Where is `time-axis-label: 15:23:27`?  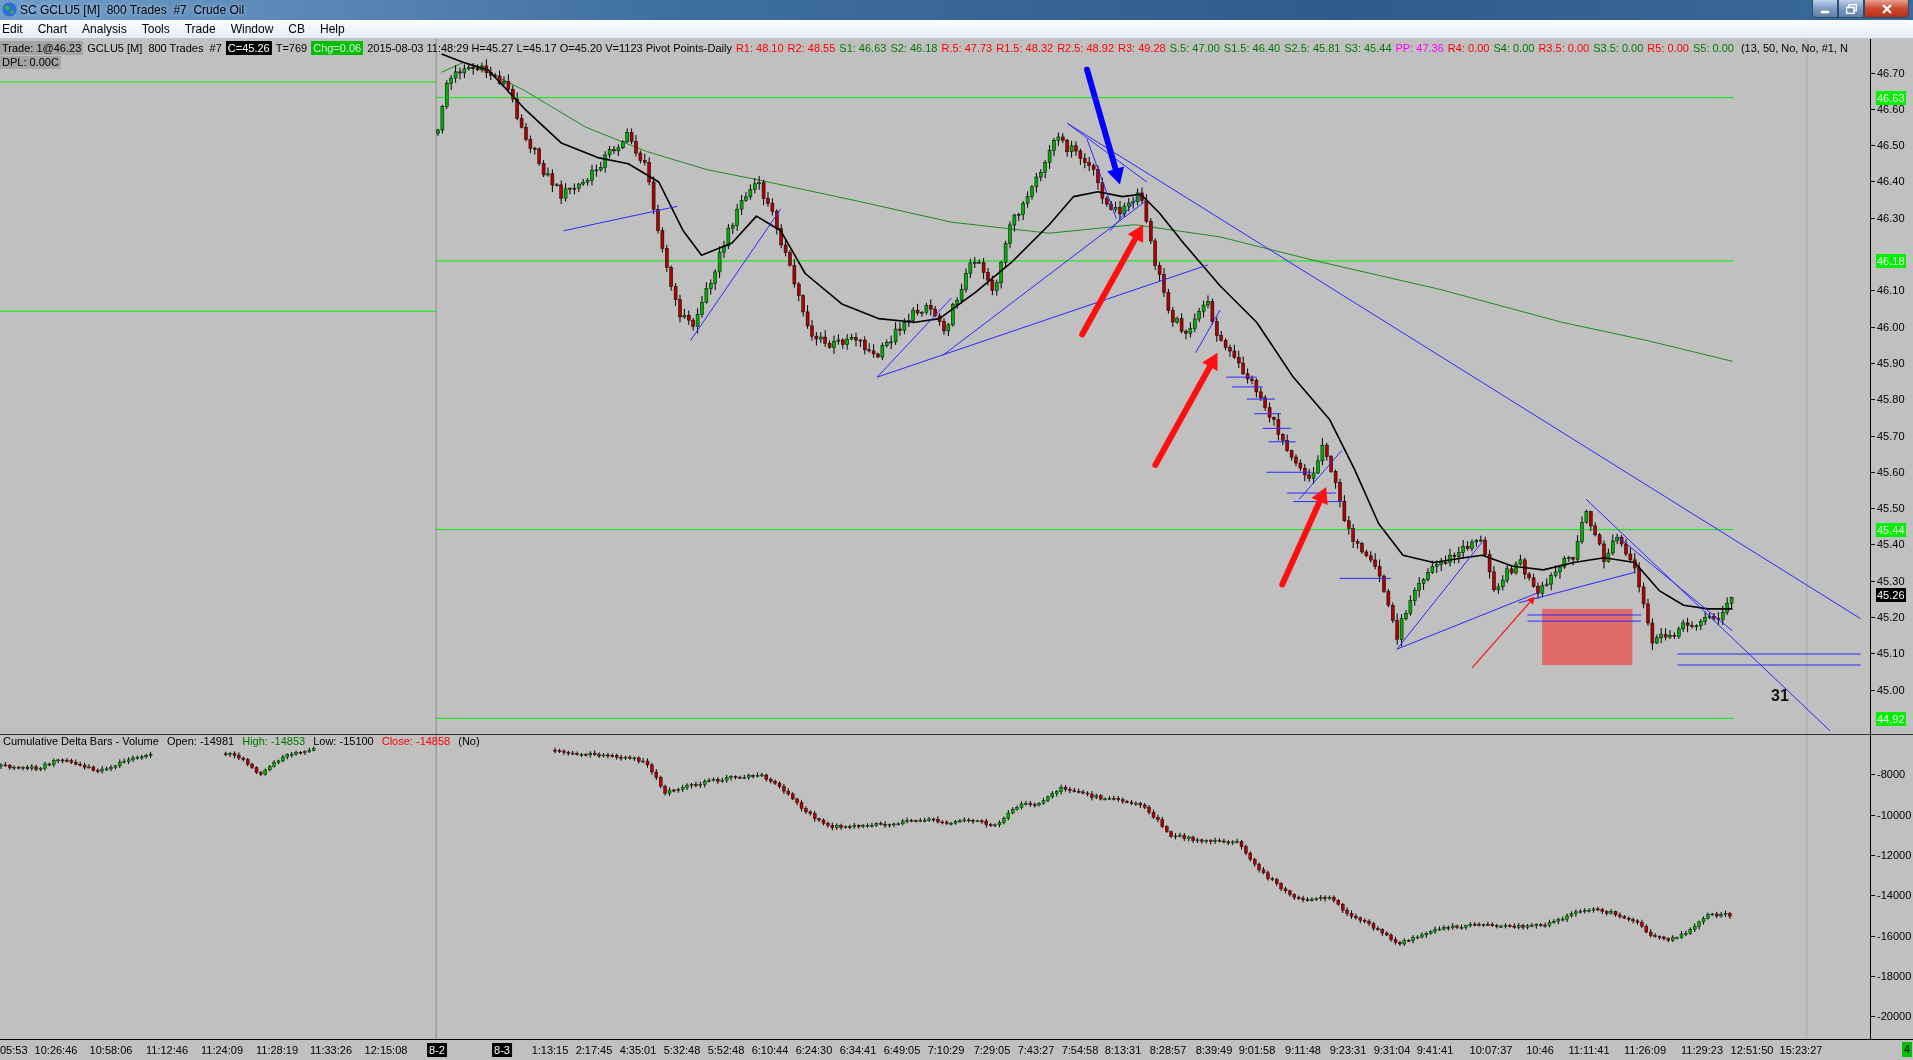 time-axis-label: 15:23:27 is located at coordinates (1801, 1050).